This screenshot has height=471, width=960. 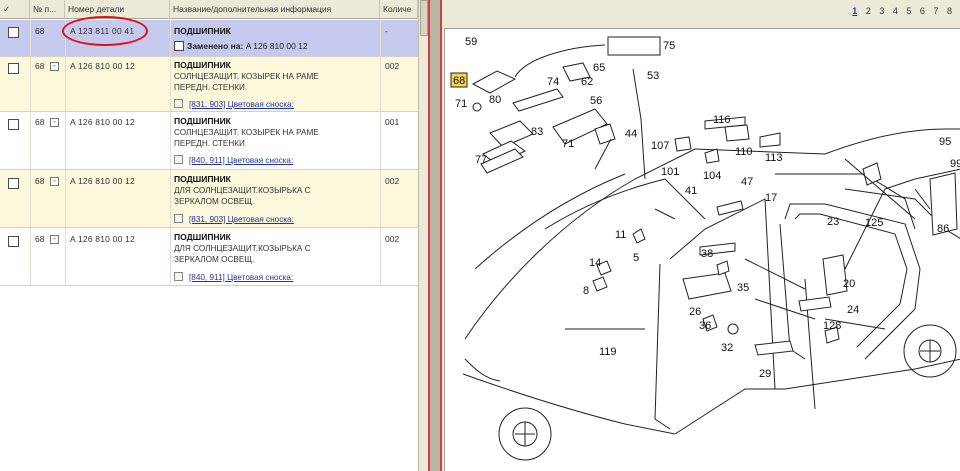 I want to click on callout-11: 11, so click(x=620, y=235).